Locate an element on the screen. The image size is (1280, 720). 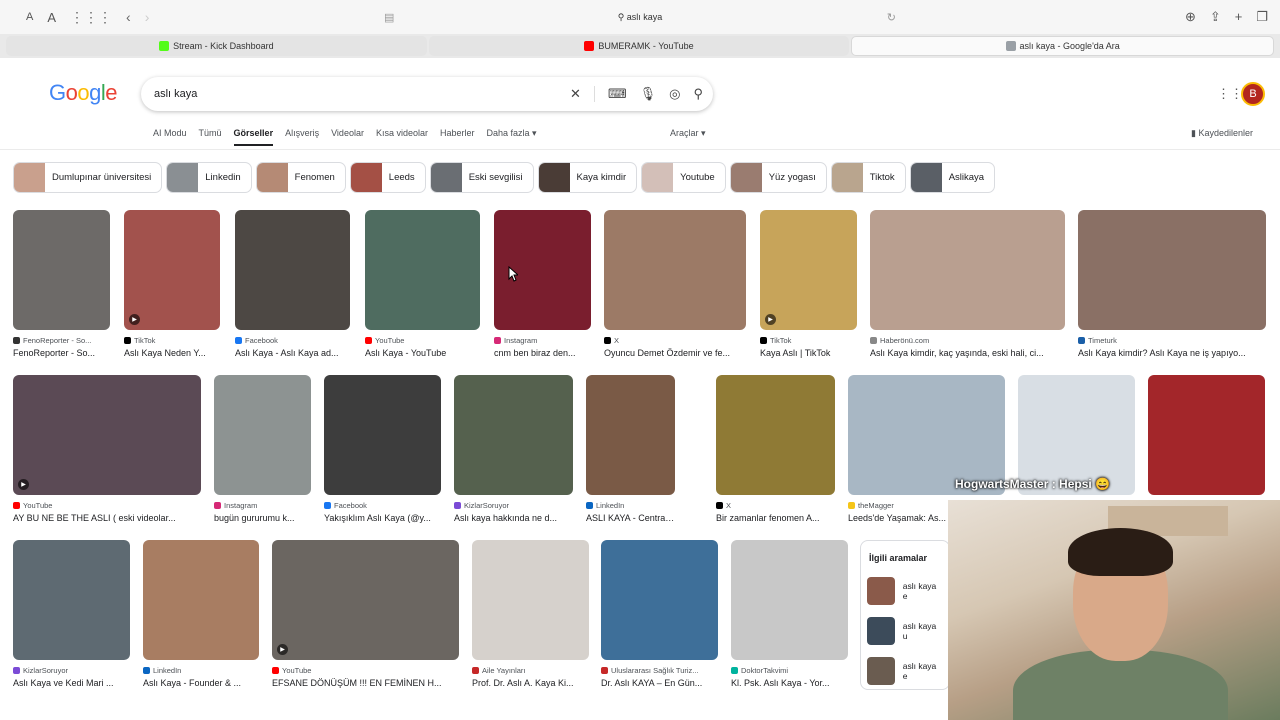
tab-overview-icon: ❐ is located at coordinates (1262, 17).